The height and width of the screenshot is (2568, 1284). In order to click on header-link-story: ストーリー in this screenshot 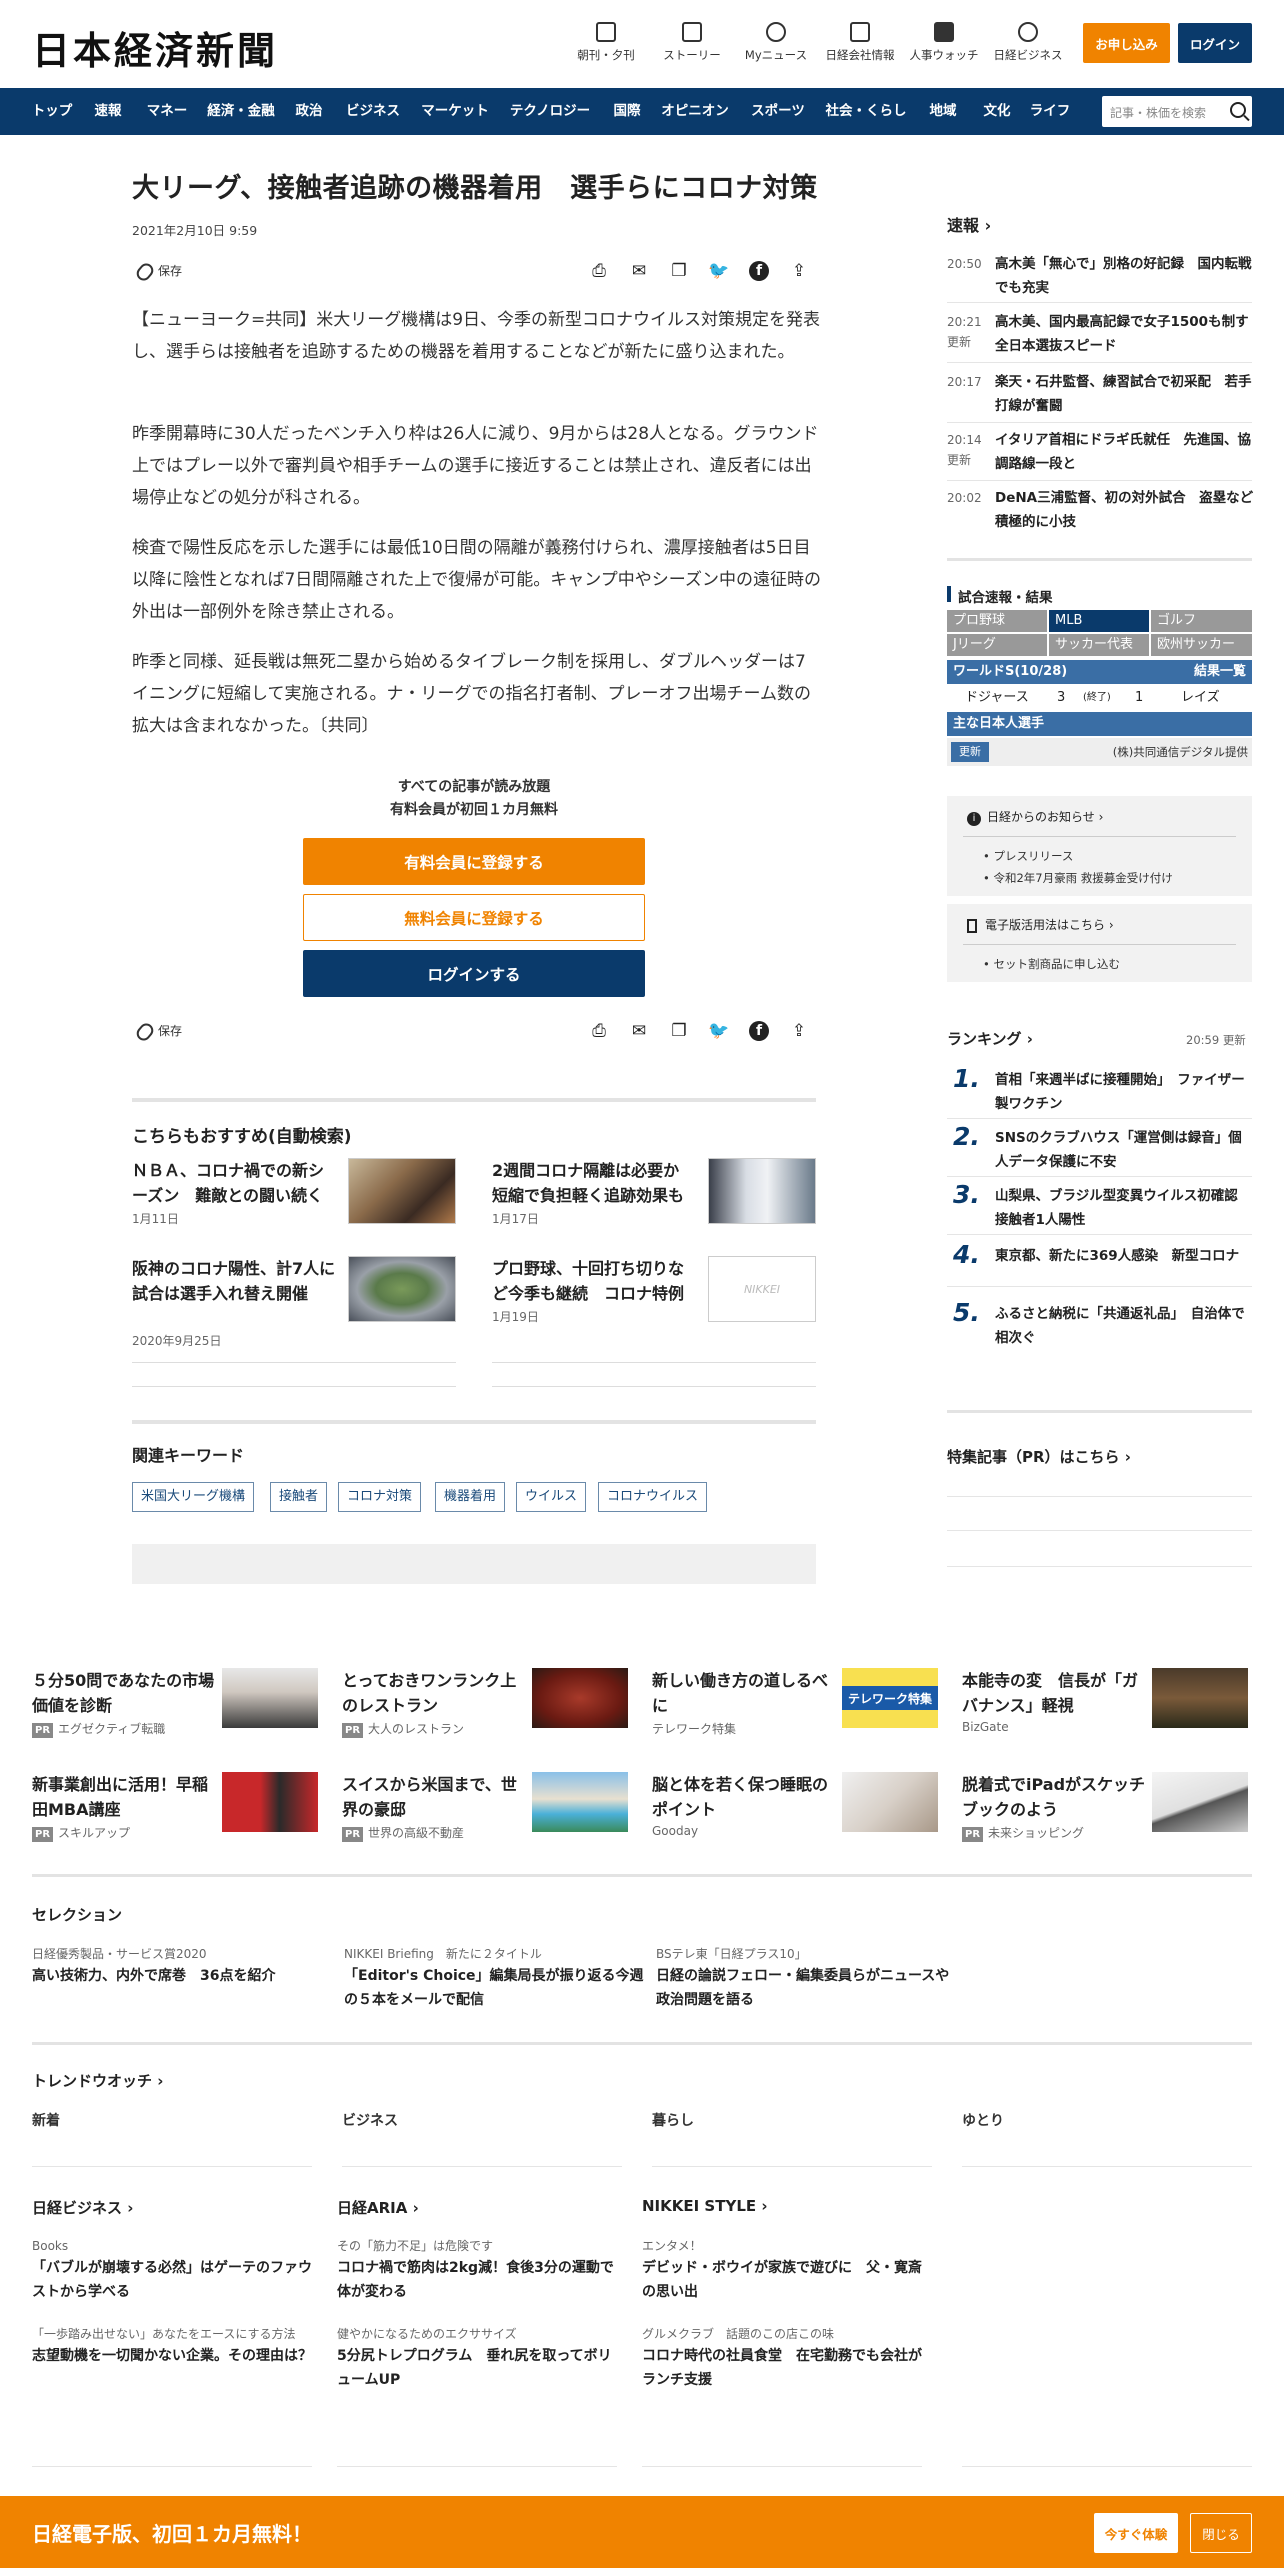, I will do `click(692, 42)`.